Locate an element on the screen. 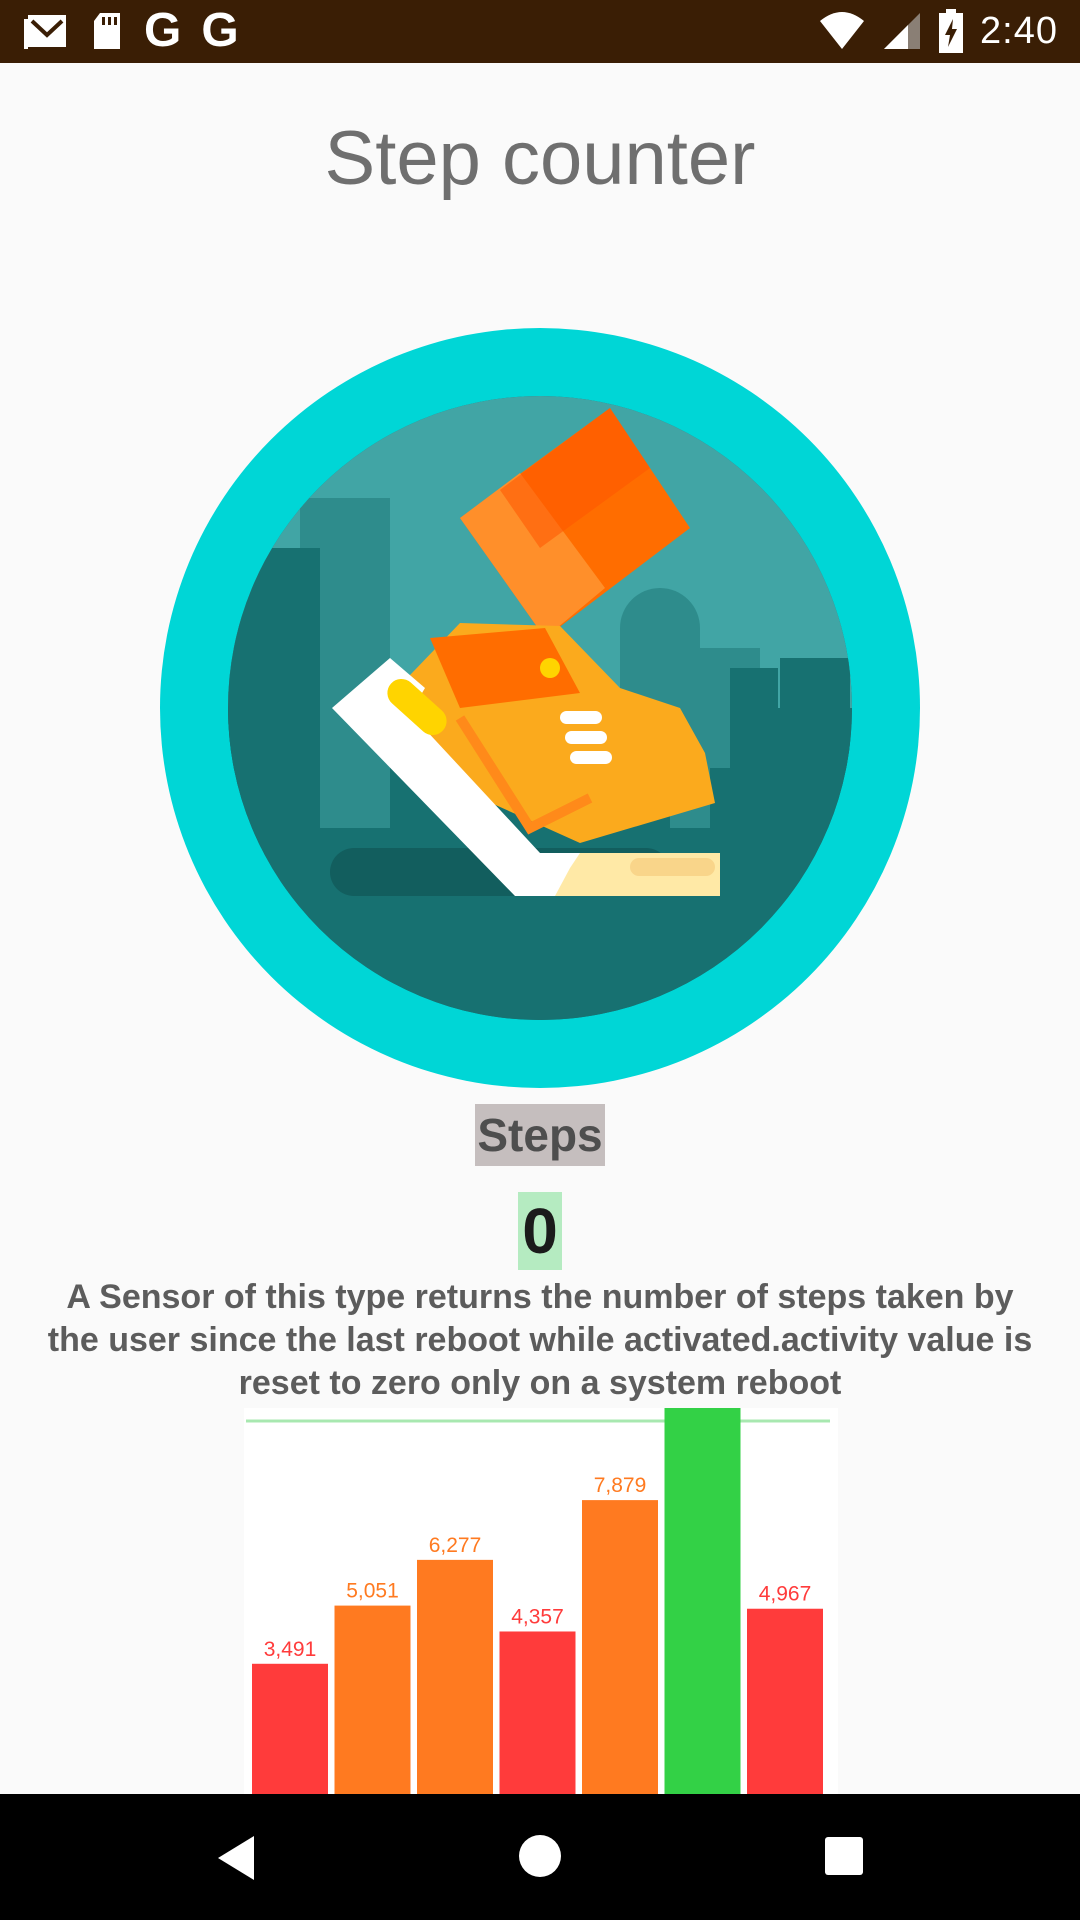  home-icon is located at coordinates (540, 1856).